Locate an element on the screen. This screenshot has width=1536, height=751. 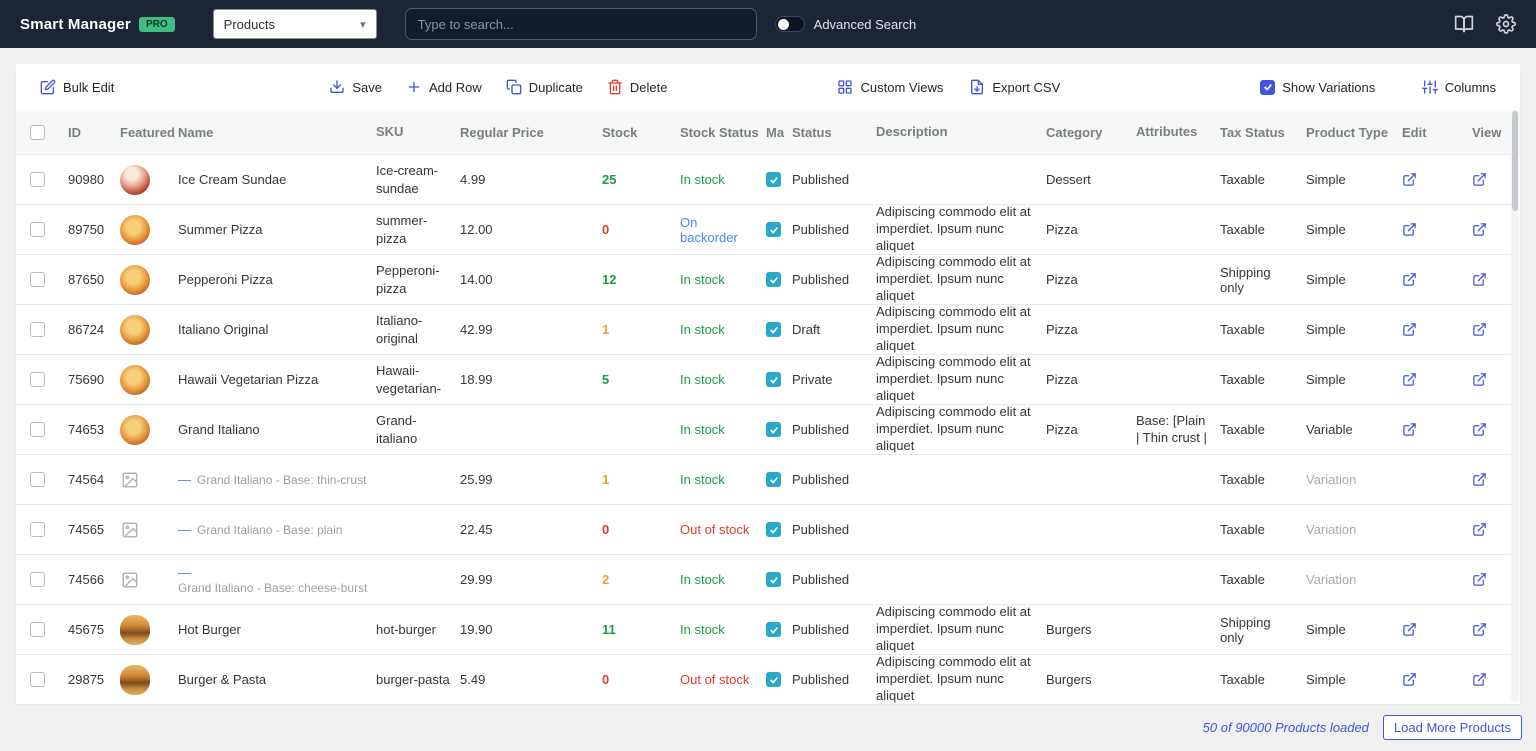
cell-name: —Pepperoni Pizza is located at coordinates (277, 279).